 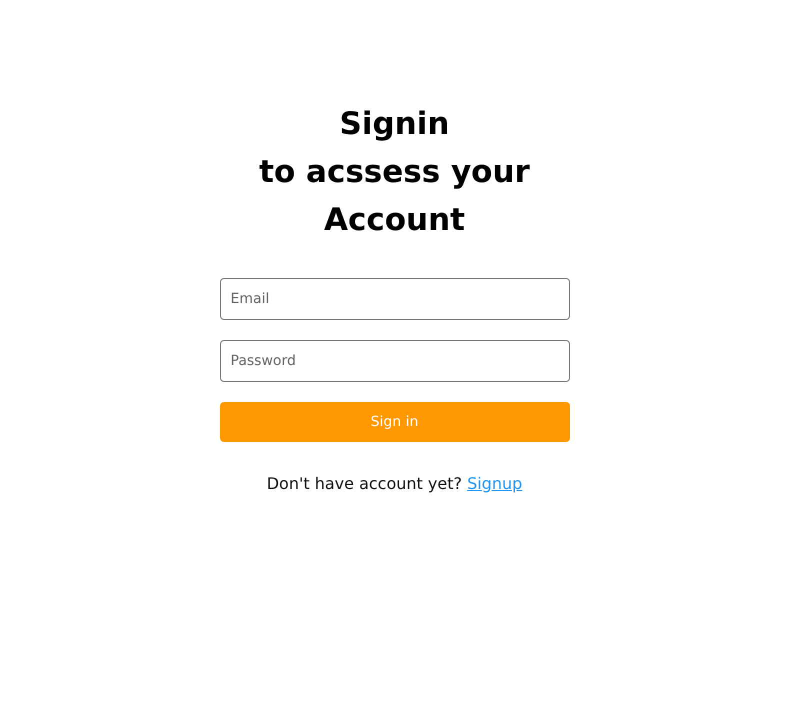 What do you see at coordinates (395, 422) in the screenshot?
I see `signin-button: Sign in` at bounding box center [395, 422].